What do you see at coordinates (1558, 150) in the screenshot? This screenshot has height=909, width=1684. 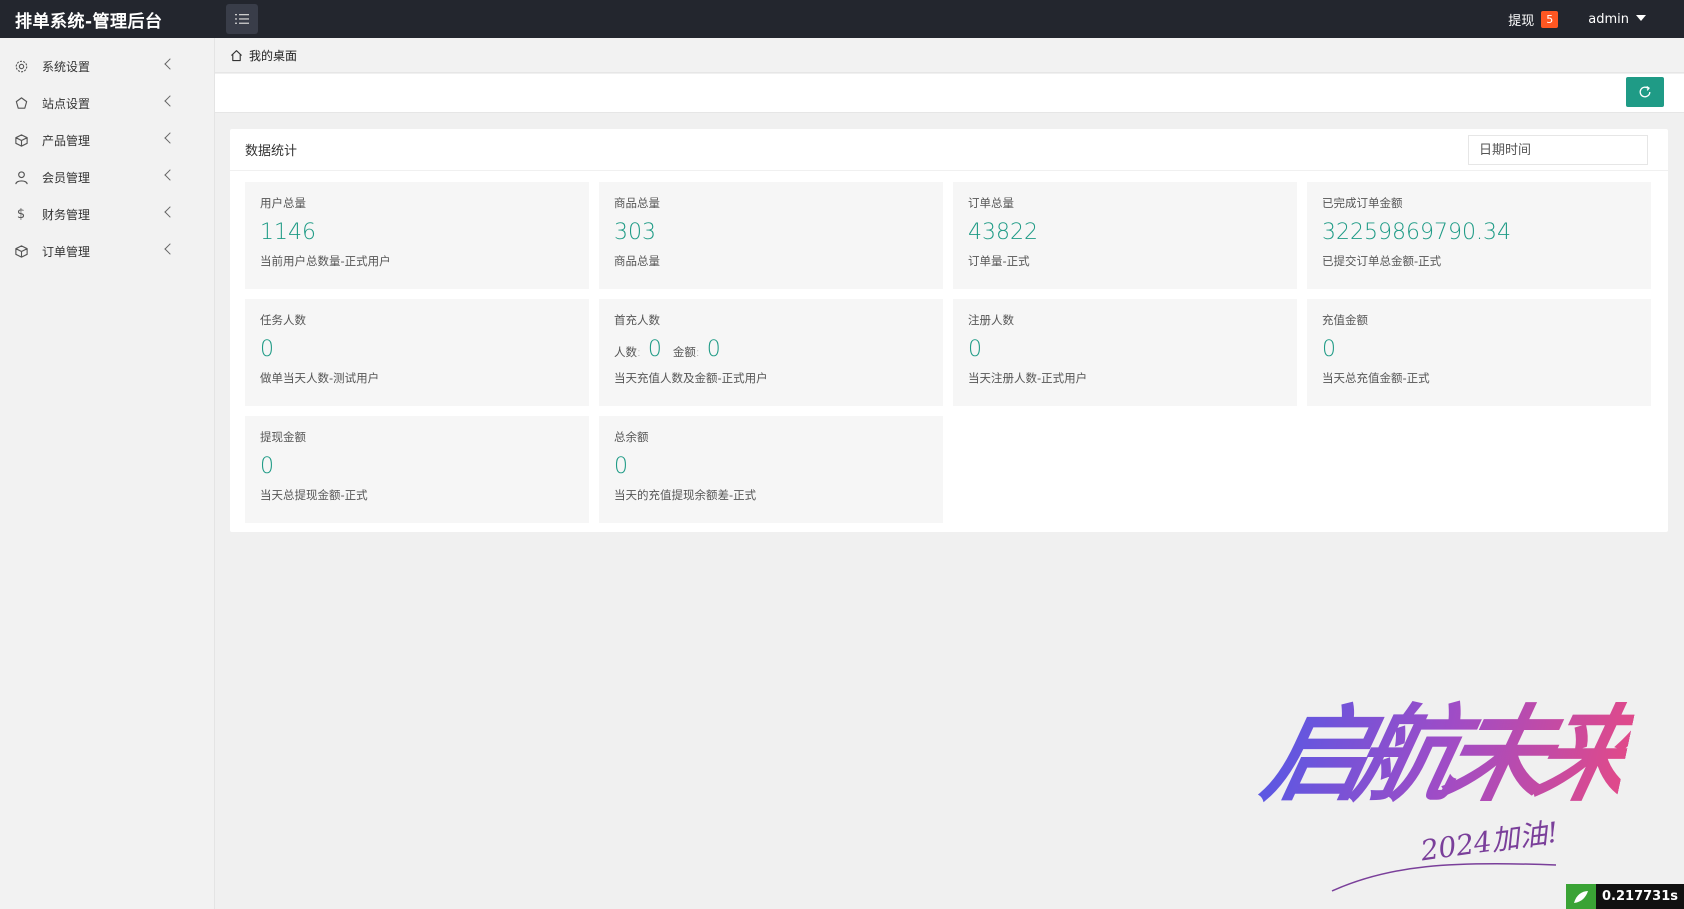 I see `date-time-input` at bounding box center [1558, 150].